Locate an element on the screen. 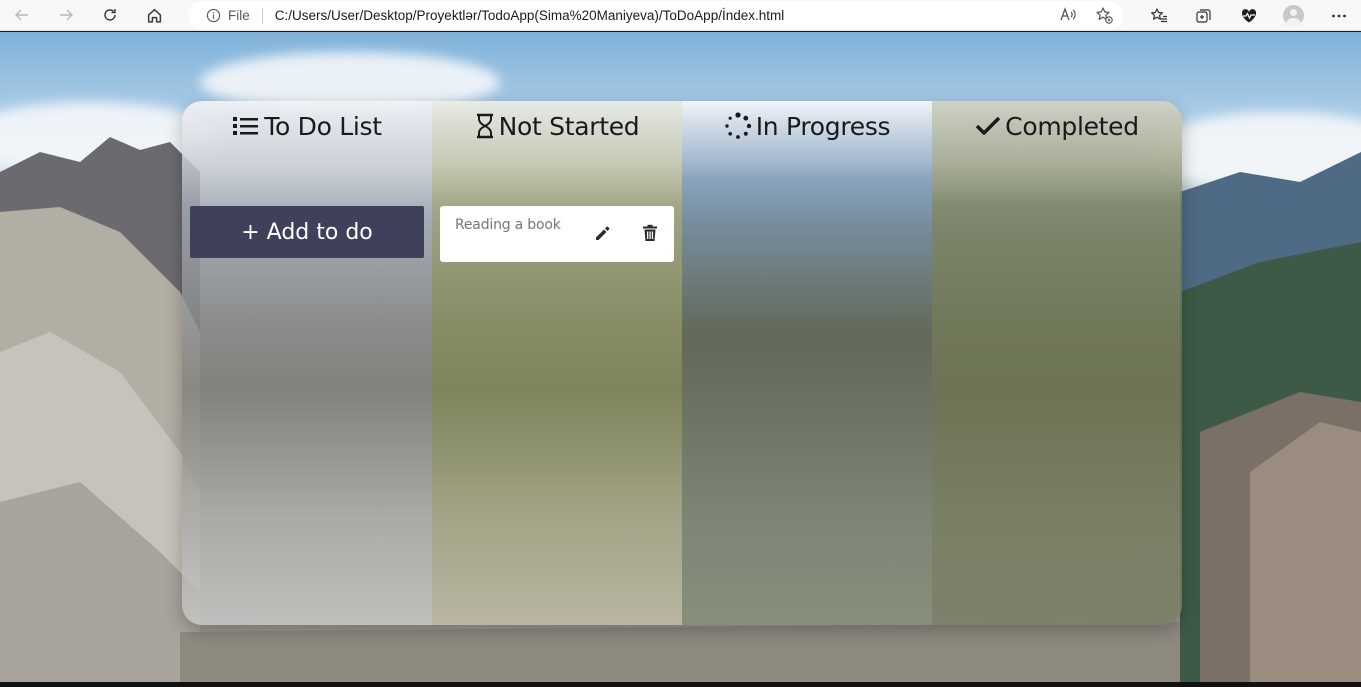 Image resolution: width=1361 pixels, height=687 pixels. settings-more-button is located at coordinates (1338, 15).